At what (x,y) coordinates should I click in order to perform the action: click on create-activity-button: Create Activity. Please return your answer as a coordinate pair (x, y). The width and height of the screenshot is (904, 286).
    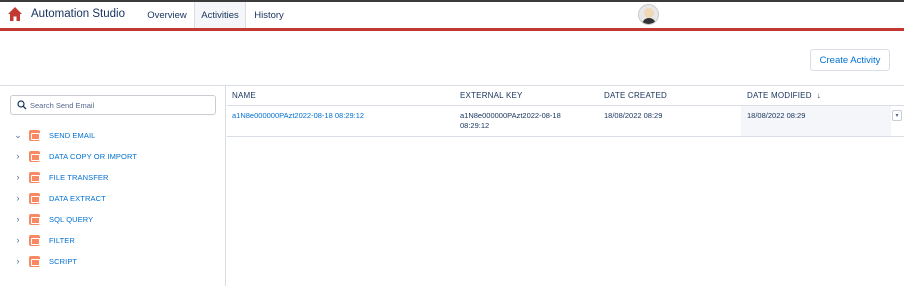
    Looking at the image, I should click on (850, 60).